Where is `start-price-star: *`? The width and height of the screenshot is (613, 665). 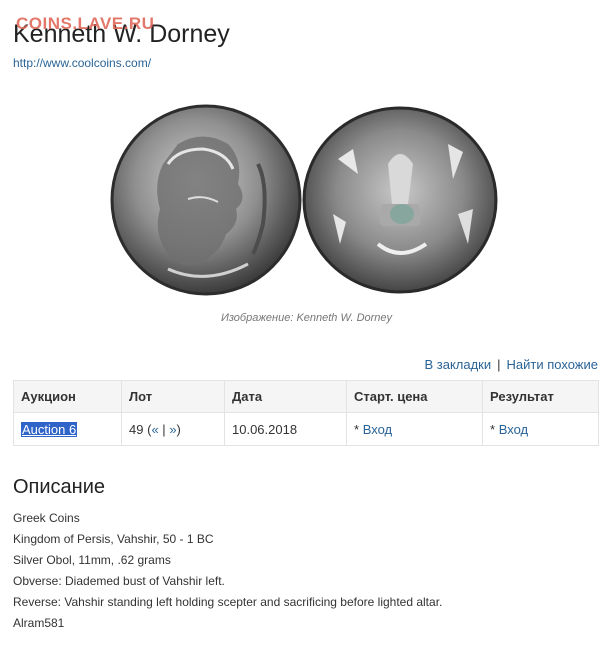 start-price-star: * is located at coordinates (357, 429).